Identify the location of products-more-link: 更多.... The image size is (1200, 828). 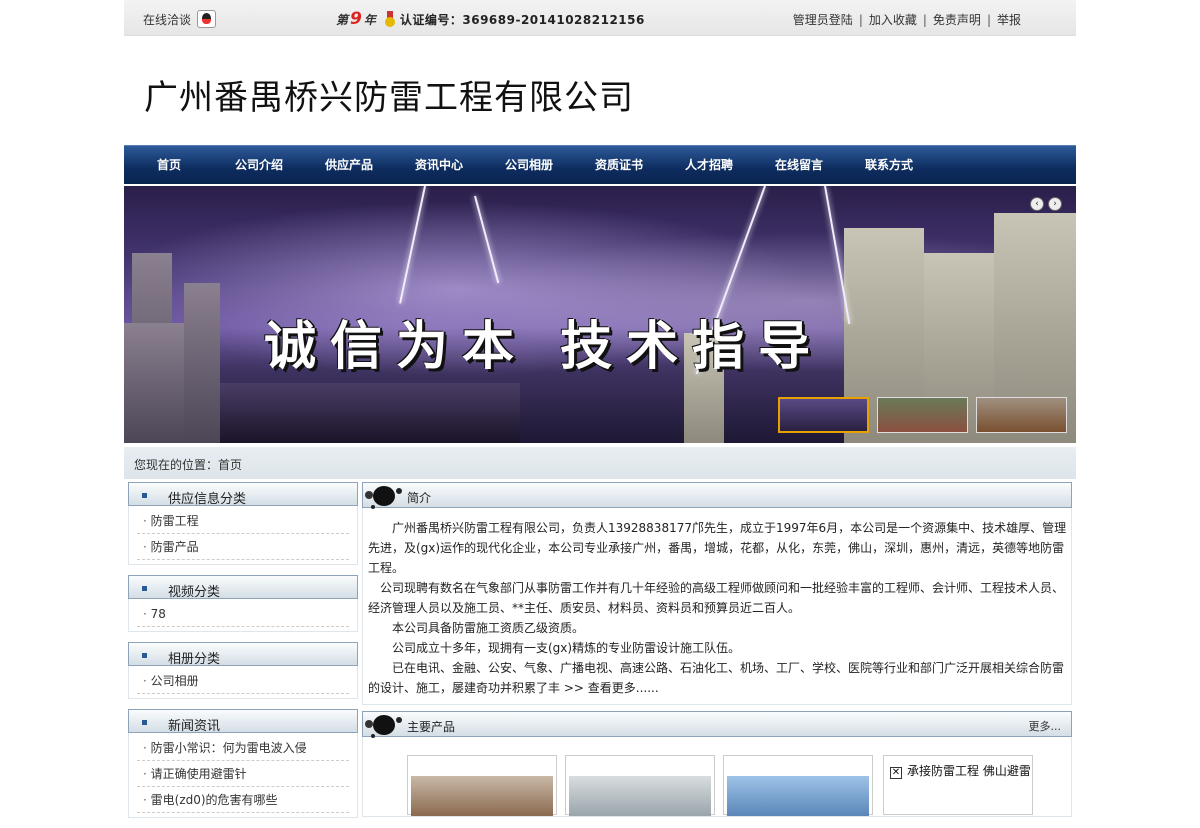
(1045, 726).